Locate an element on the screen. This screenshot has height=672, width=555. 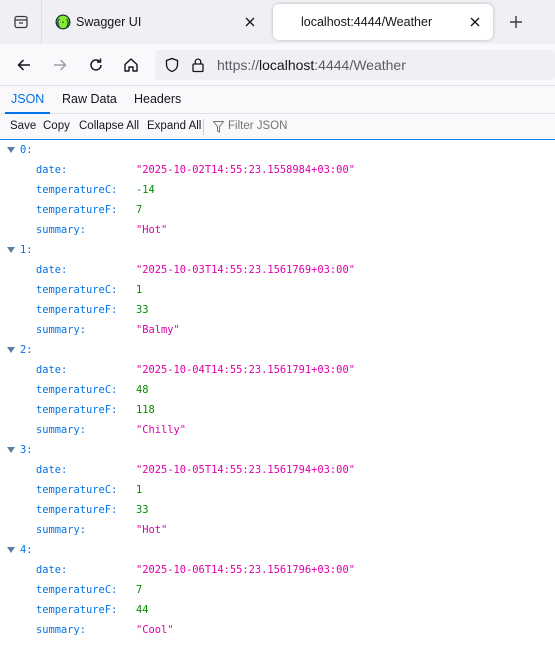
new-tab-button is located at coordinates (516, 22).